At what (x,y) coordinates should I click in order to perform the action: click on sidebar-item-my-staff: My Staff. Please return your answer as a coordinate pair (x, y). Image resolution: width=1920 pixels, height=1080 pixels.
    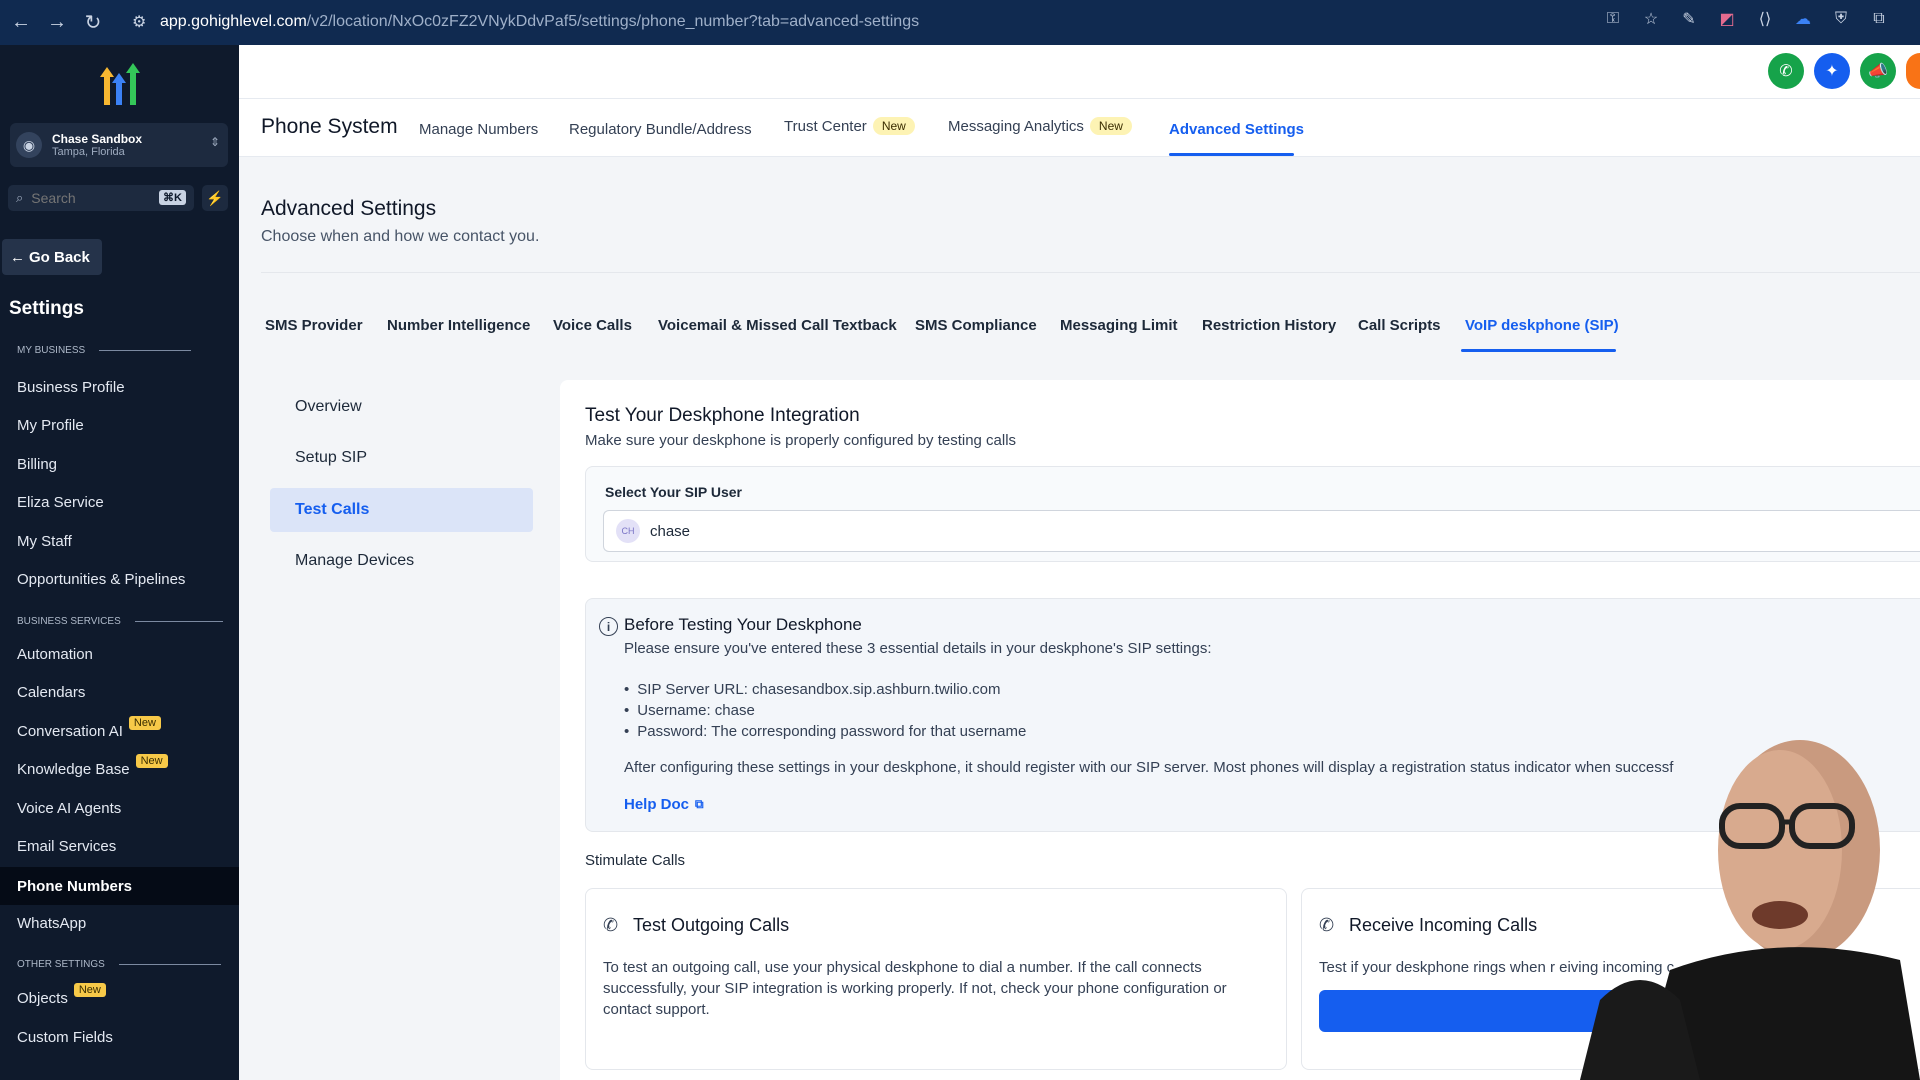
    Looking at the image, I should click on (119, 541).